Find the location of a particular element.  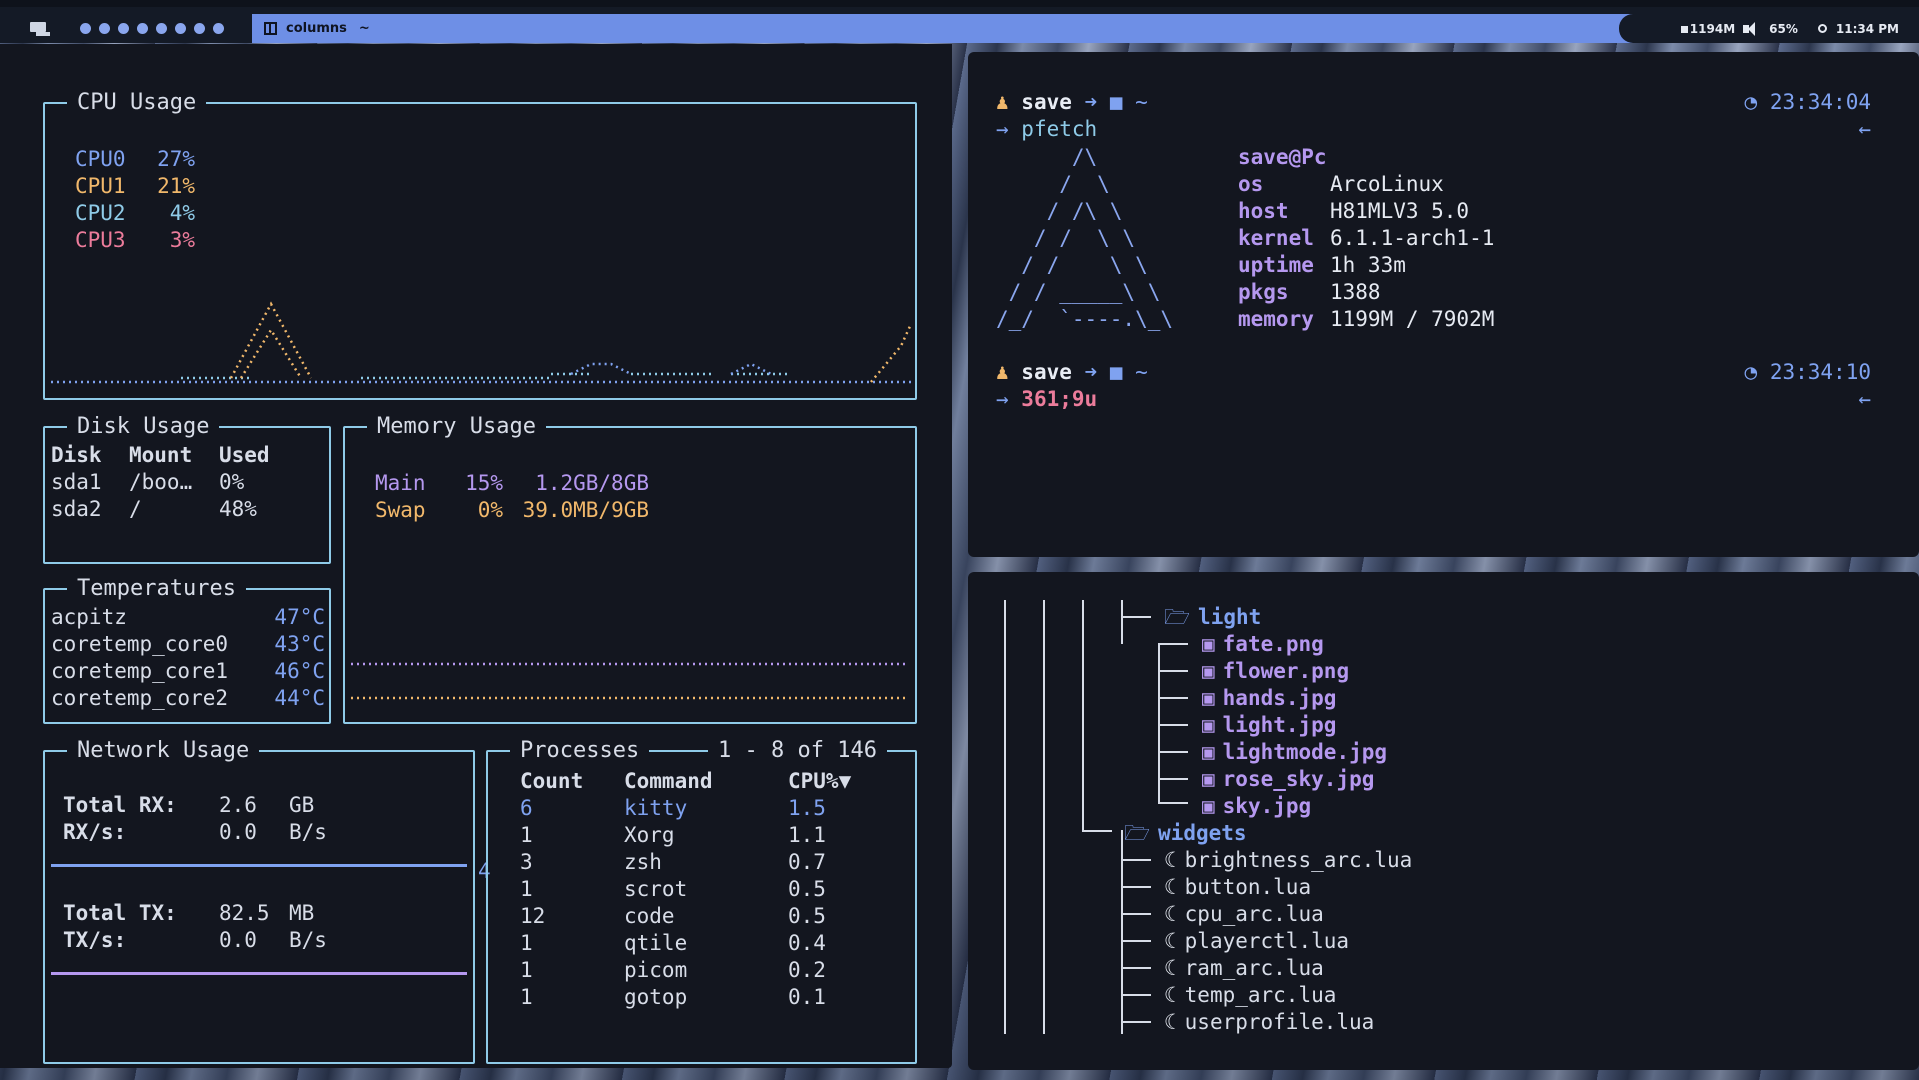

pfetch-key: pkgs is located at coordinates (1263, 292).